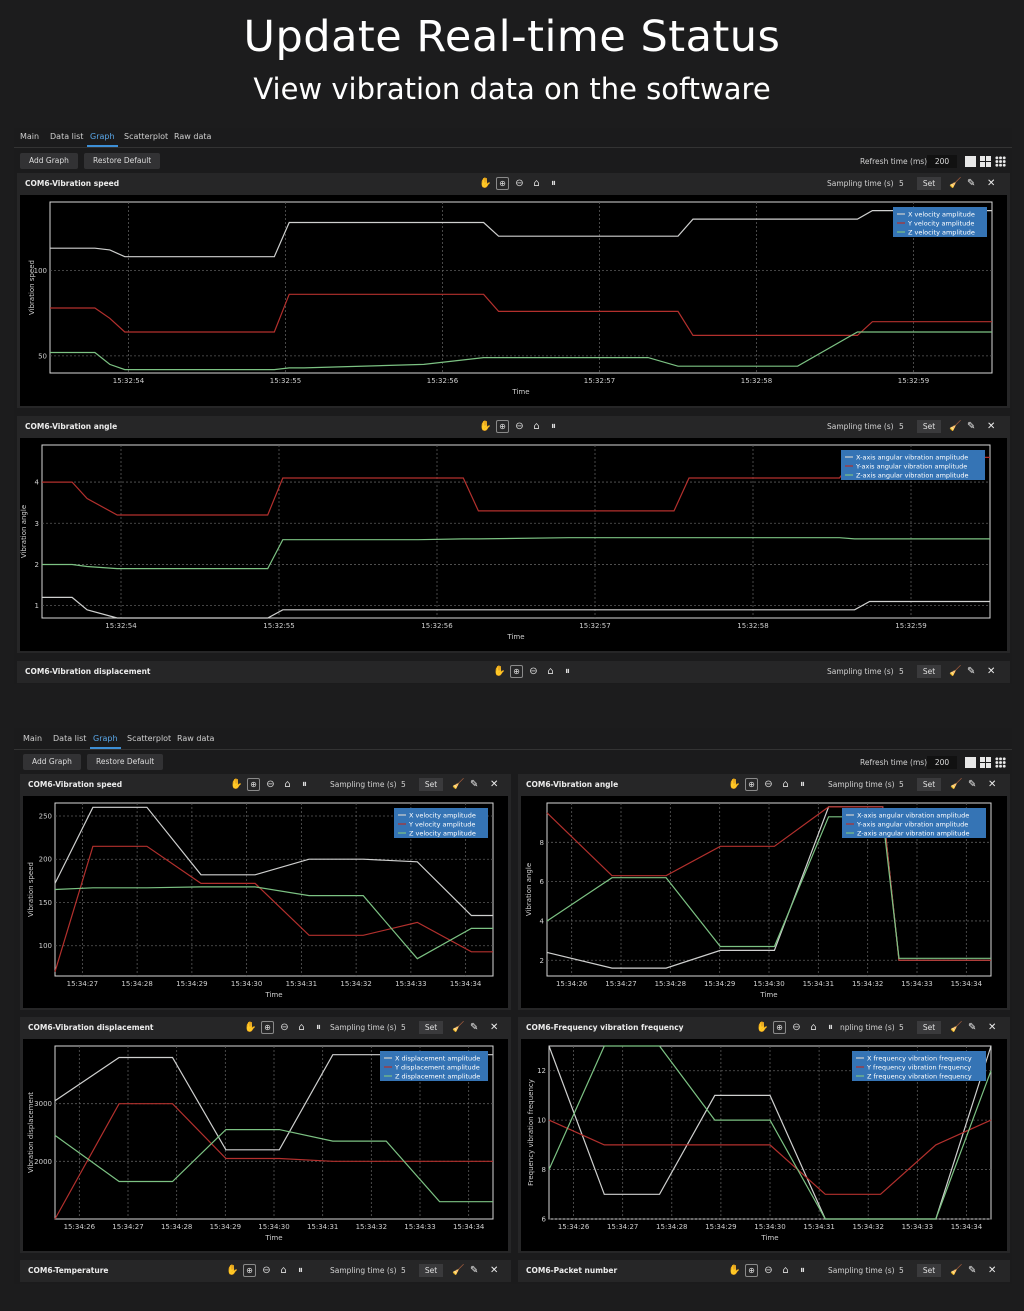  Describe the element at coordinates (985, 161) in the screenshot. I see `layout-grid-4-icon` at that location.